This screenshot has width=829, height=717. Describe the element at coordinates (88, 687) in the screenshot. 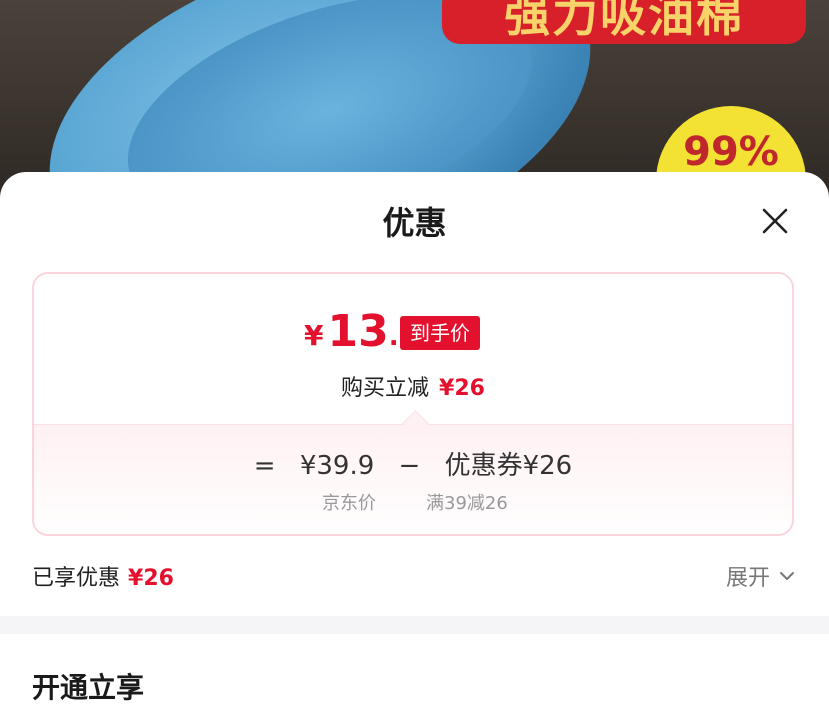

I see `section-title-membership: 开通立享` at that location.